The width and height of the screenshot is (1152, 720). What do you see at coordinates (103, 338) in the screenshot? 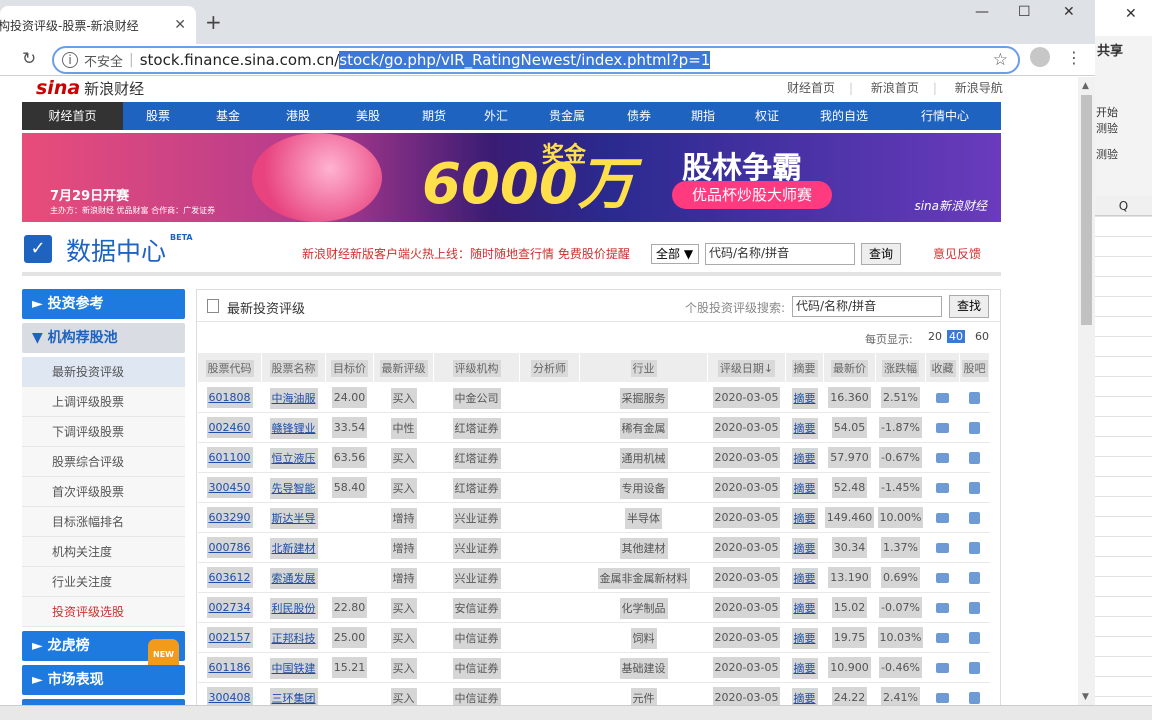
I see `sidebar-section-1: ▼ 机构荐股池` at bounding box center [103, 338].